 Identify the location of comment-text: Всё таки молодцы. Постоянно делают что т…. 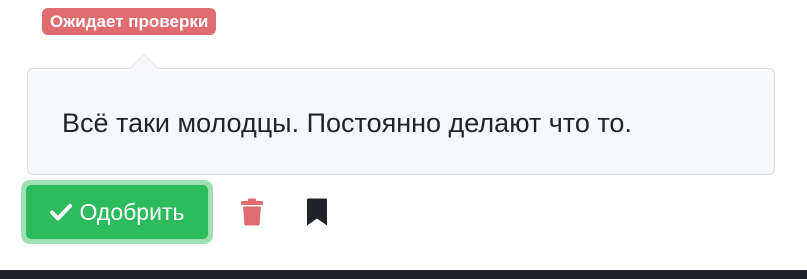
(347, 123).